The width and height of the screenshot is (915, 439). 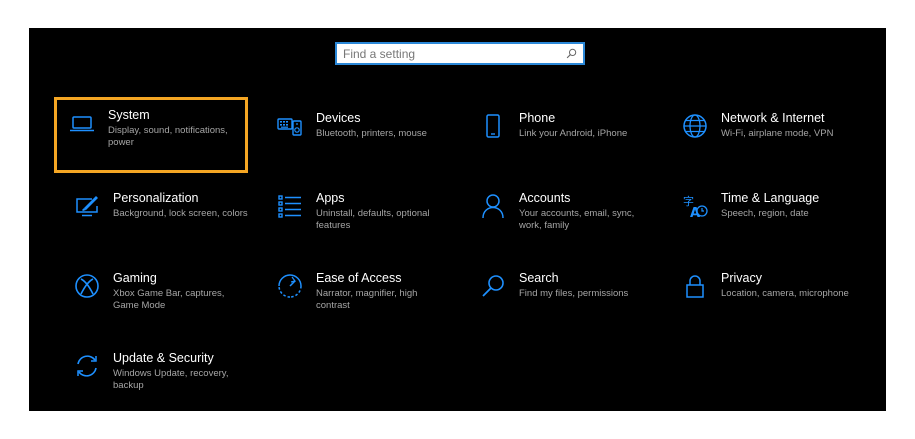 I want to click on tile-devices: Devices Bluetooth, printers, mouse, so click(x=359, y=138).